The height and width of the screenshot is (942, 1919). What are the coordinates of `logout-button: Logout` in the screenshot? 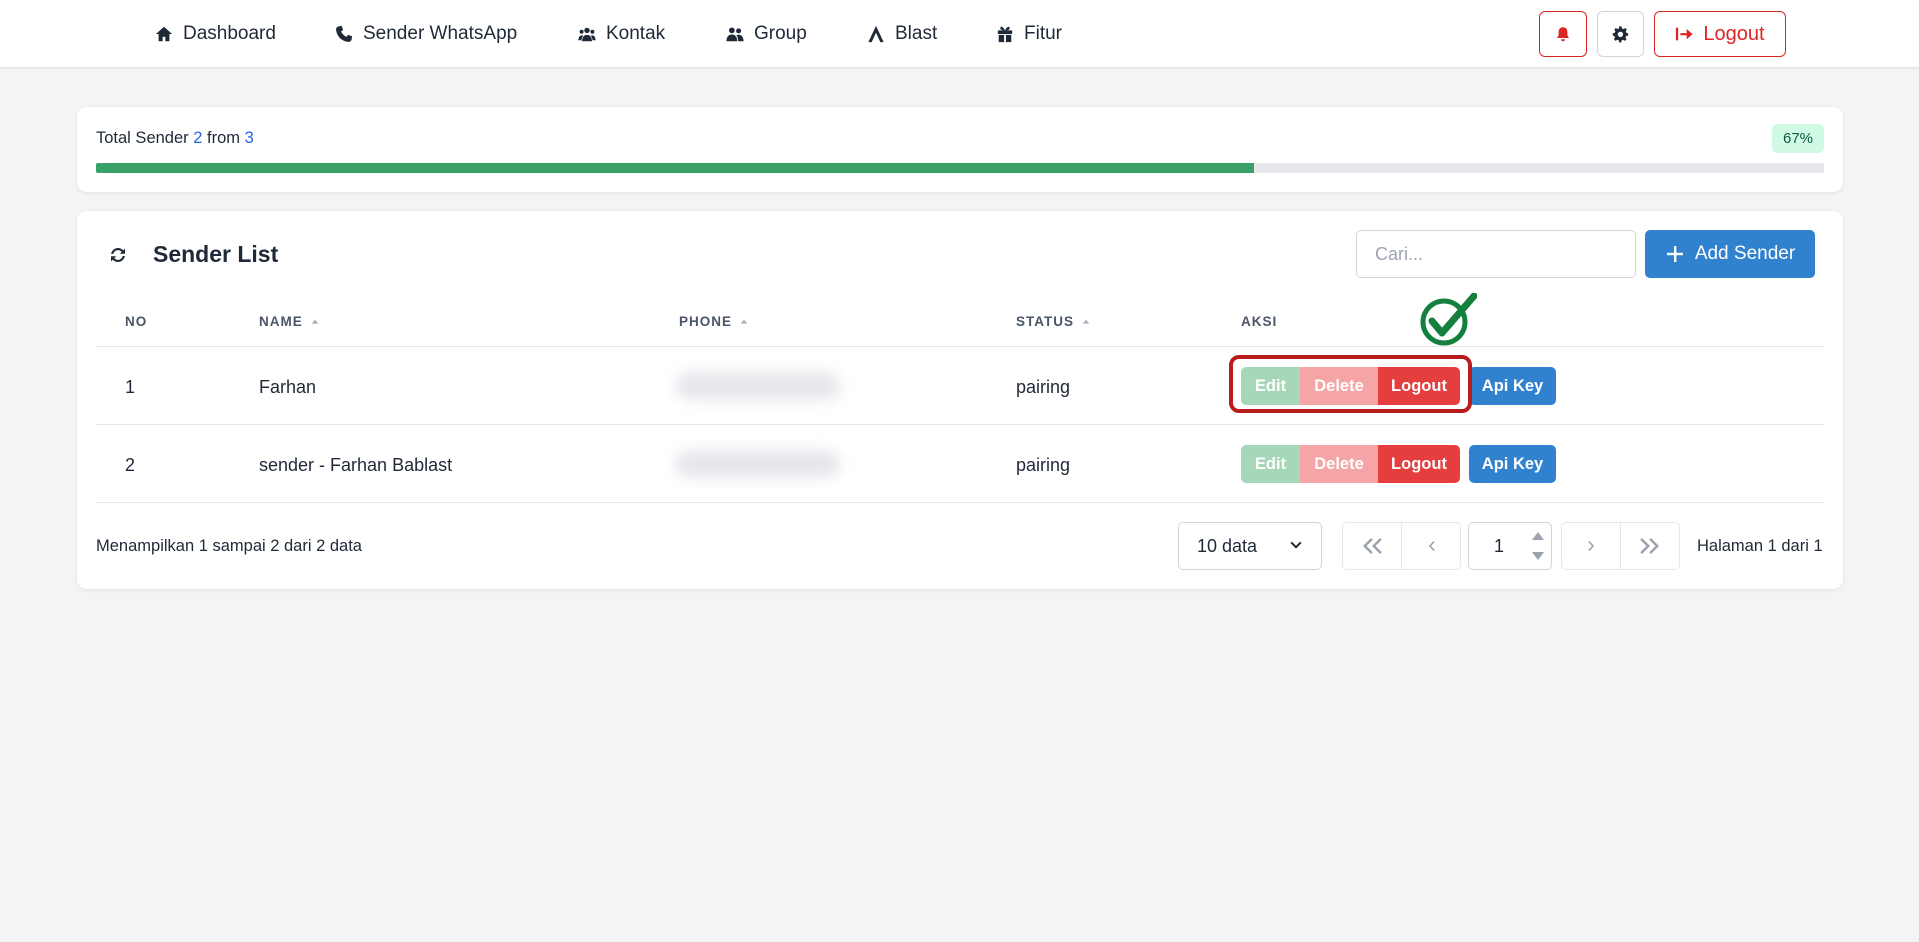 It's located at (1720, 34).